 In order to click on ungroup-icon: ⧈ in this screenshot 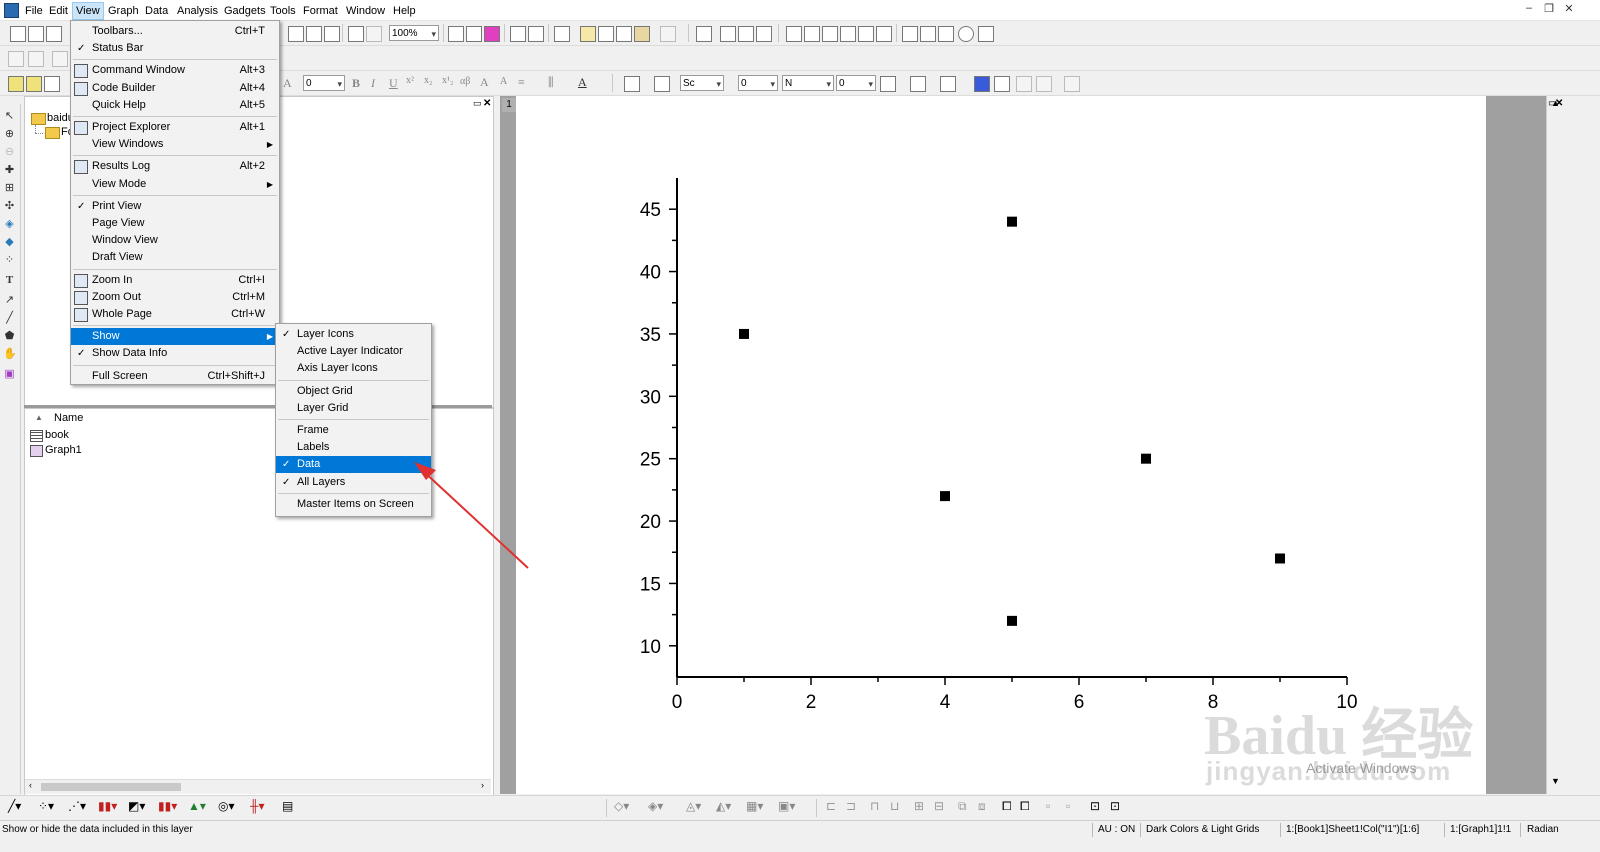, I will do `click(982, 806)`.